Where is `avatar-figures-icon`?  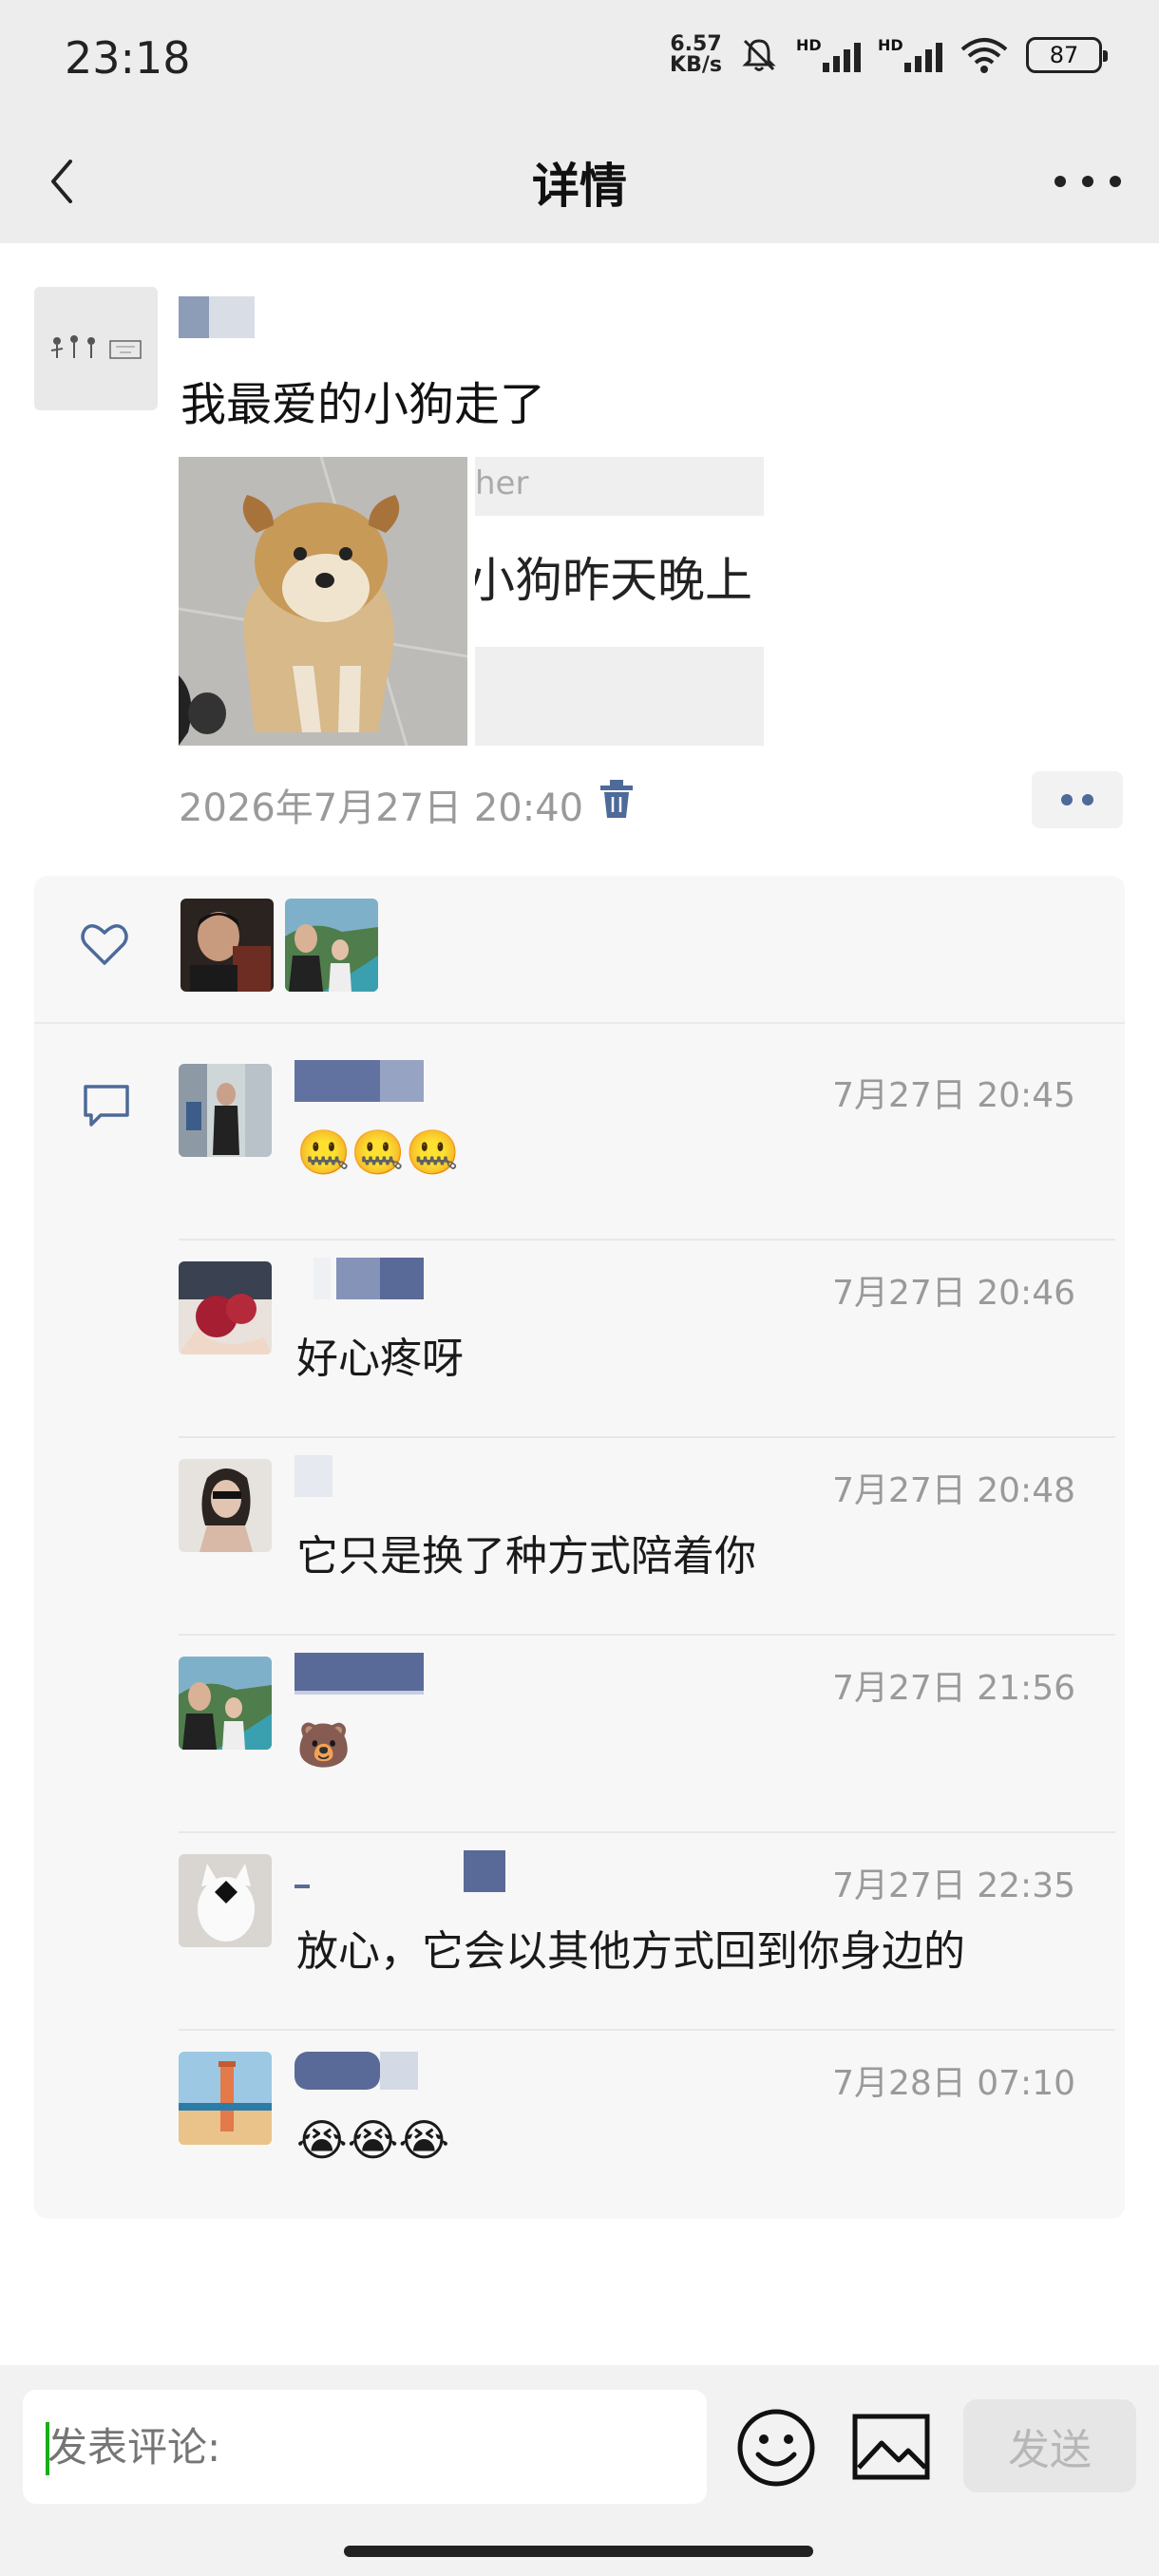
avatar-figures-icon is located at coordinates (96, 347).